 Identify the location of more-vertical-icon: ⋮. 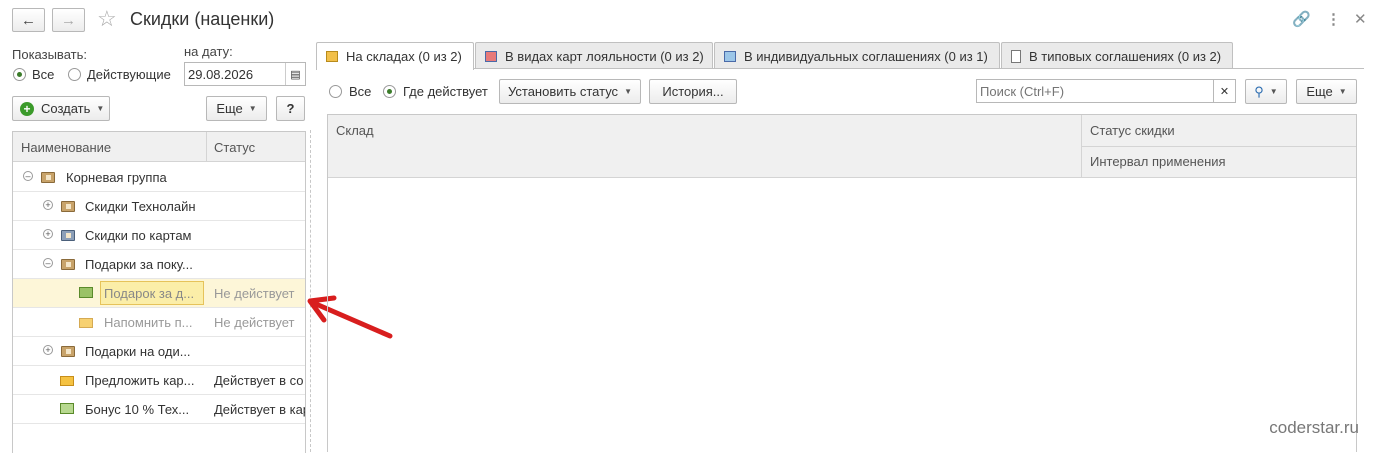
(1333, 19).